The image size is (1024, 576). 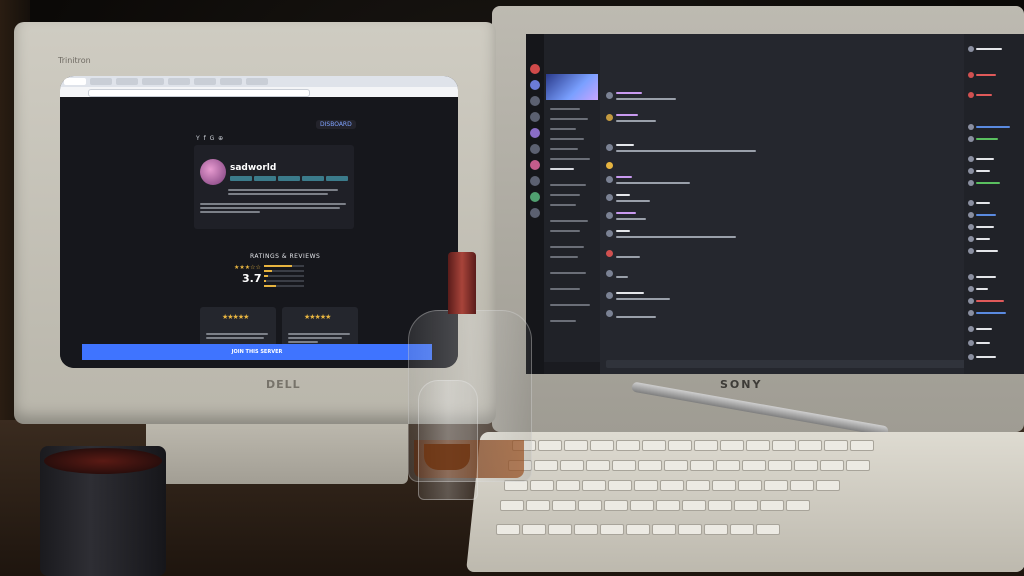 I want to click on social-icons: Y f G ⊕, so click(x=210, y=138).